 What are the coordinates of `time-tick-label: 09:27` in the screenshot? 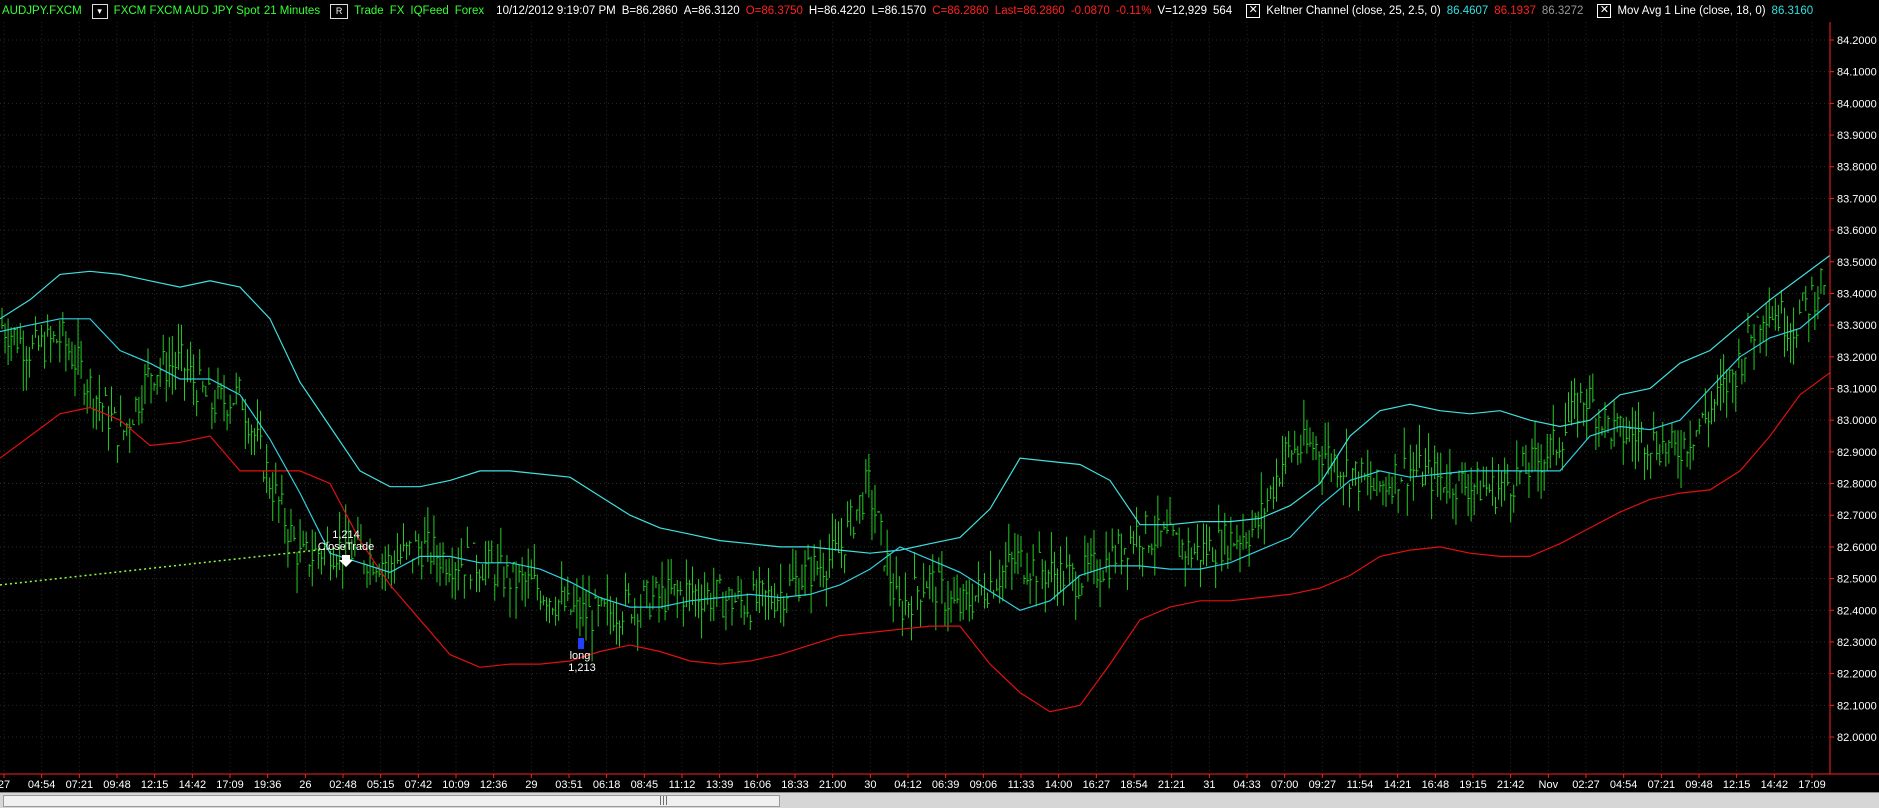 It's located at (1323, 785).